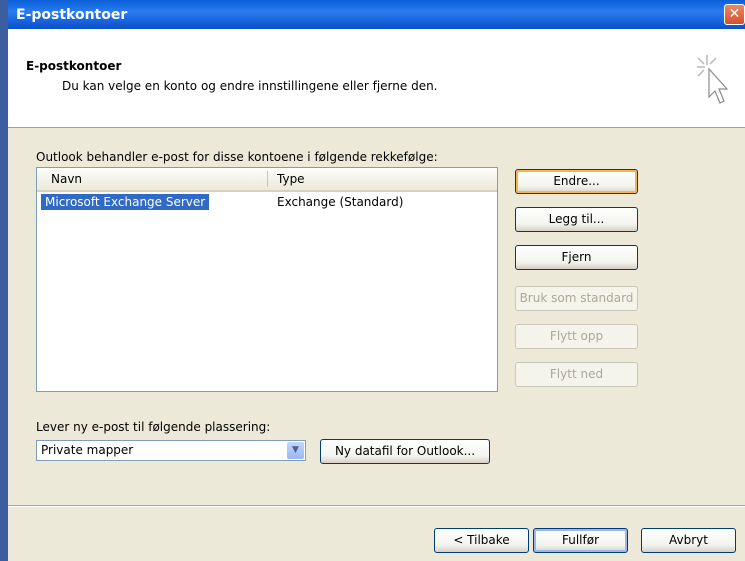 The image size is (745, 561). Describe the element at coordinates (291, 179) in the screenshot. I see `column-header-type: Type` at that location.